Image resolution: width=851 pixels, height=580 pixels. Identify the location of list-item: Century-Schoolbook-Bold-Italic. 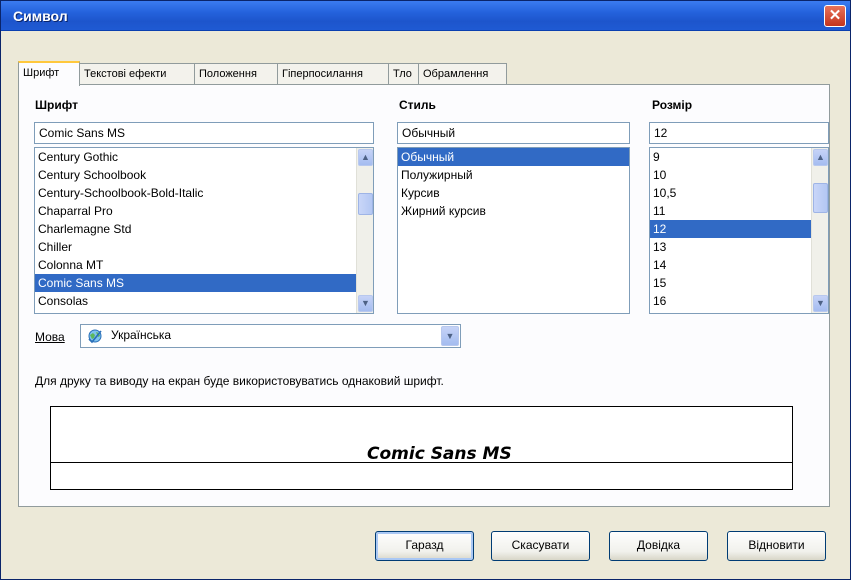
(195, 193).